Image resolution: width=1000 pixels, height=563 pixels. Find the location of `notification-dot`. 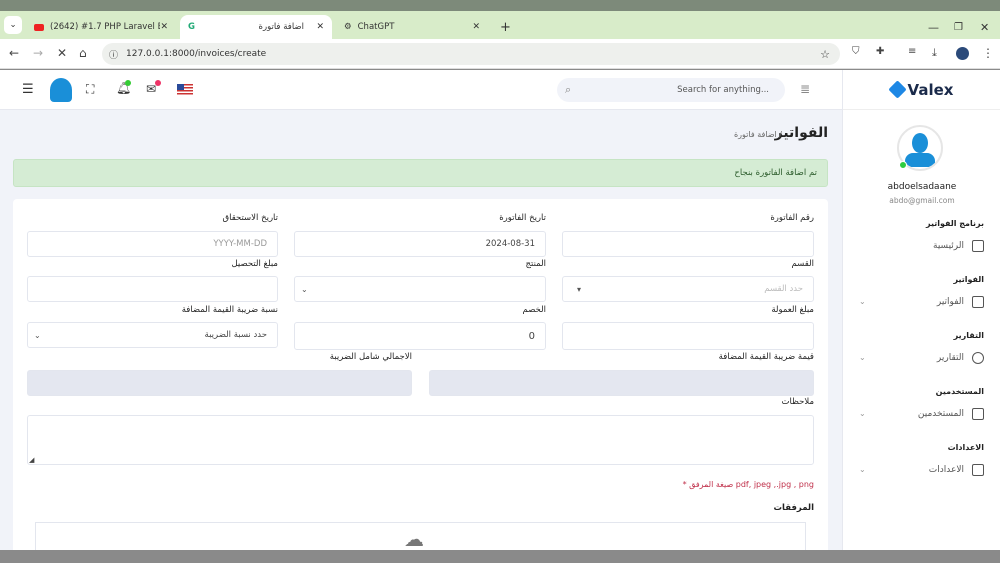

notification-dot is located at coordinates (128, 83).